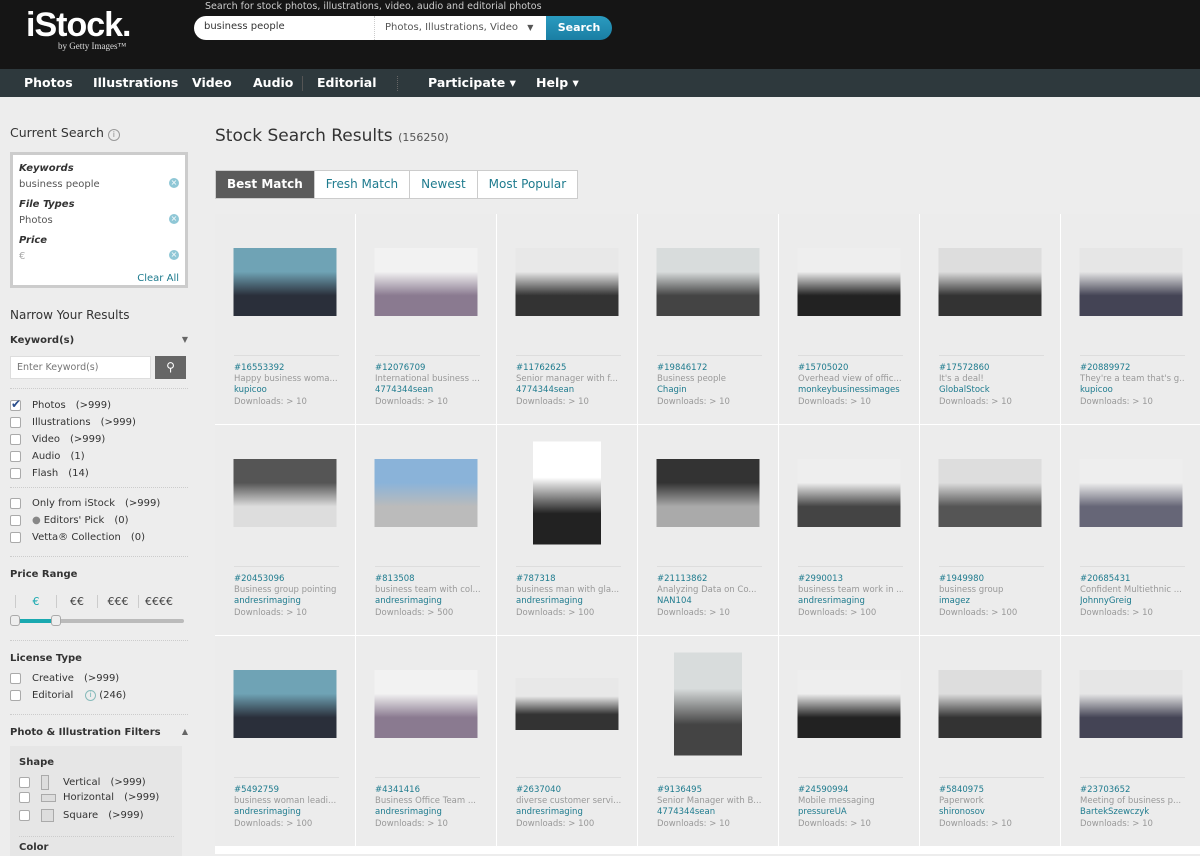 The height and width of the screenshot is (856, 1200). What do you see at coordinates (85, 503) in the screenshot?
I see `filter-checkbox-only-from-istock: Only from iStock (>999)` at bounding box center [85, 503].